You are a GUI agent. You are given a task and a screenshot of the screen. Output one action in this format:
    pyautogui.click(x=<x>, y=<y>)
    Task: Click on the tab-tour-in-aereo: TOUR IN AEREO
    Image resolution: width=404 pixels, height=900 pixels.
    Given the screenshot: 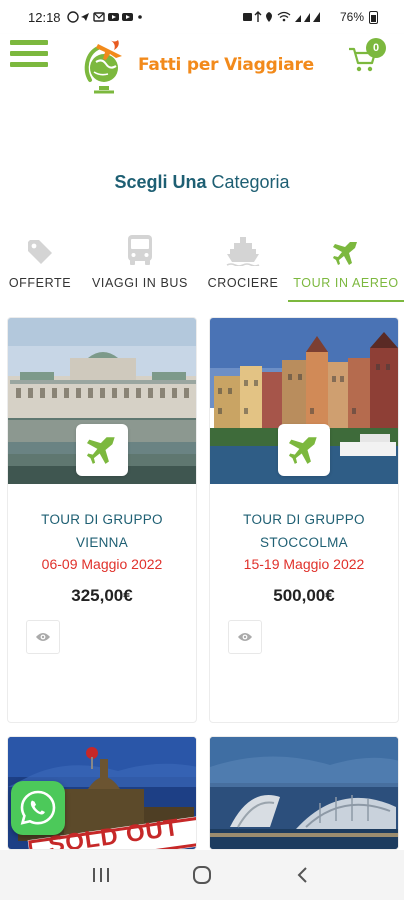 What is the action you would take?
    pyautogui.click(x=346, y=264)
    